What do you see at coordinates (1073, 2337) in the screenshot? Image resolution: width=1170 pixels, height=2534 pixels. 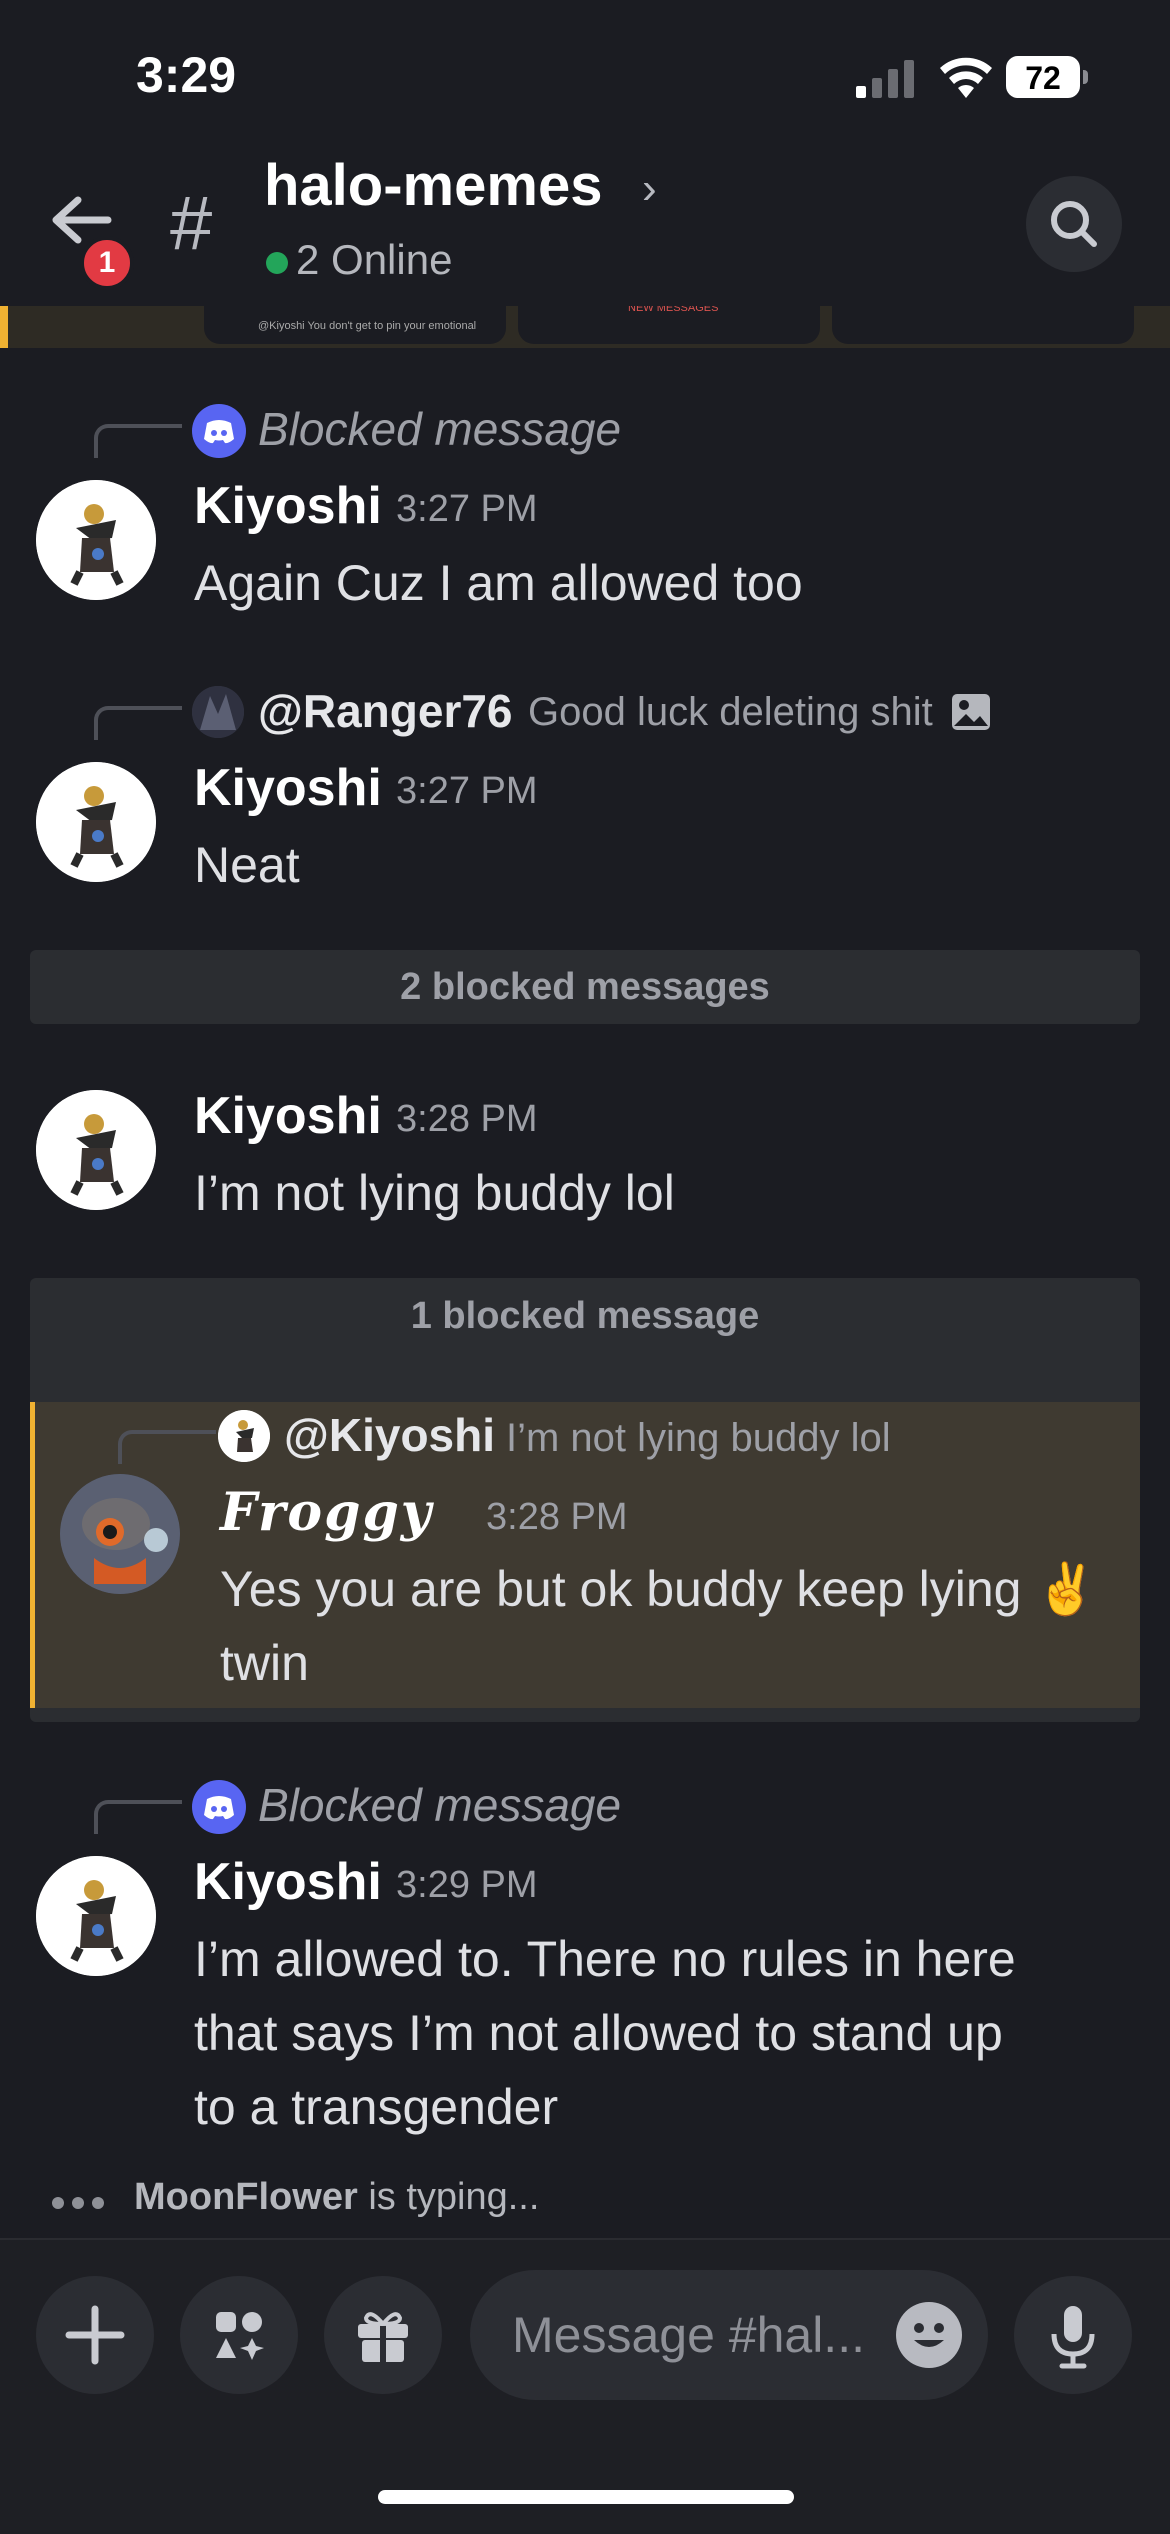 I see `microphone-icon` at bounding box center [1073, 2337].